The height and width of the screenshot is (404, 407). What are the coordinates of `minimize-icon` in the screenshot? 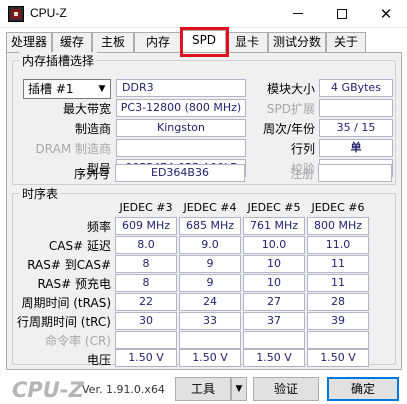 It's located at (298, 13).